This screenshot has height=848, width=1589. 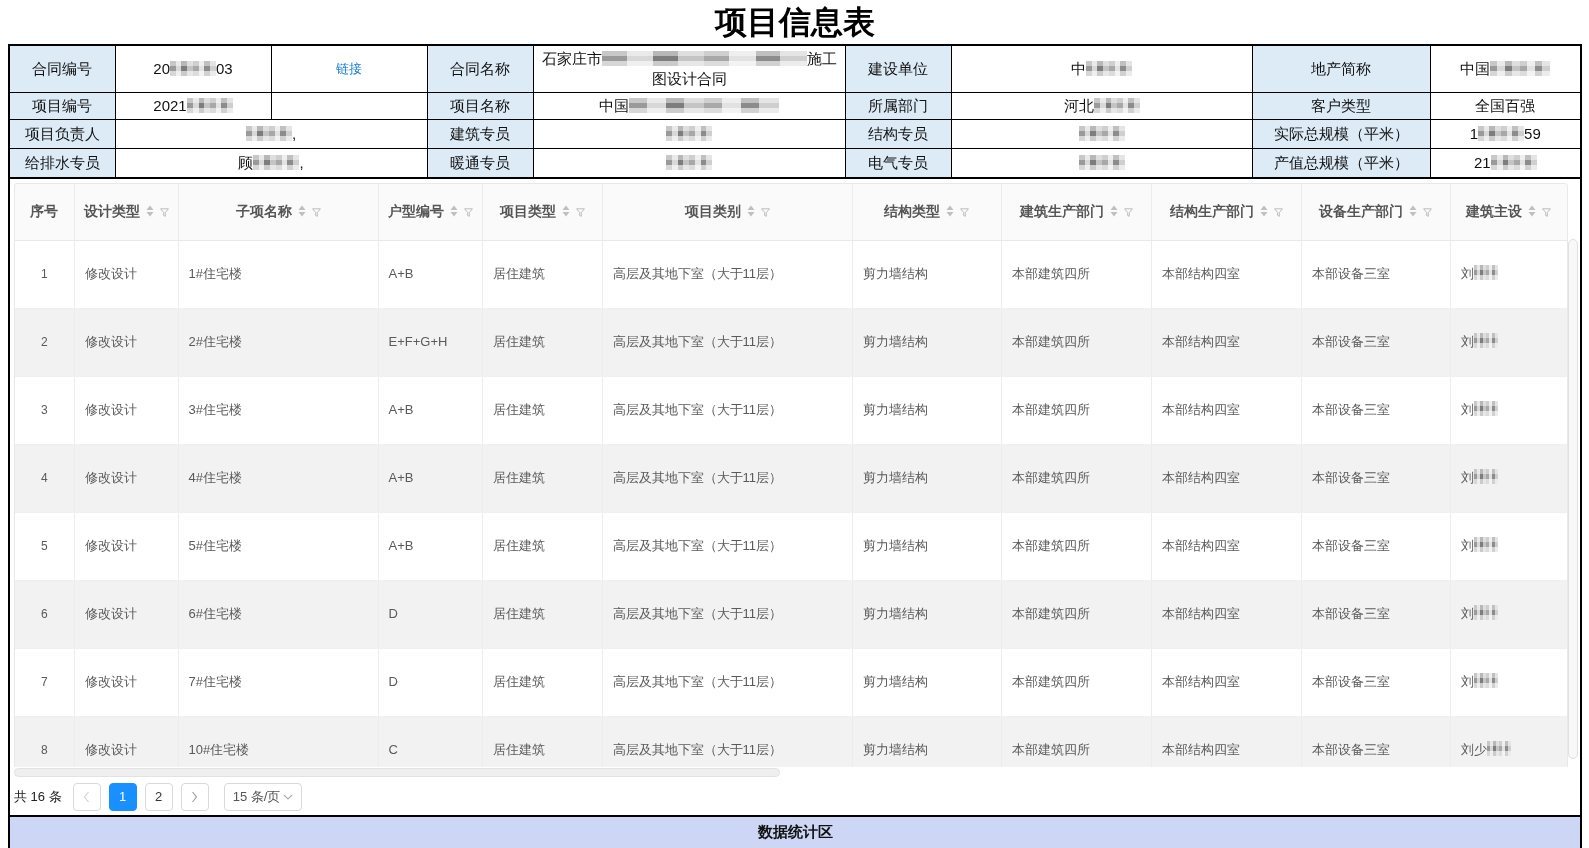 I want to click on header-cell: 建筑主设, so click(x=1508, y=212).